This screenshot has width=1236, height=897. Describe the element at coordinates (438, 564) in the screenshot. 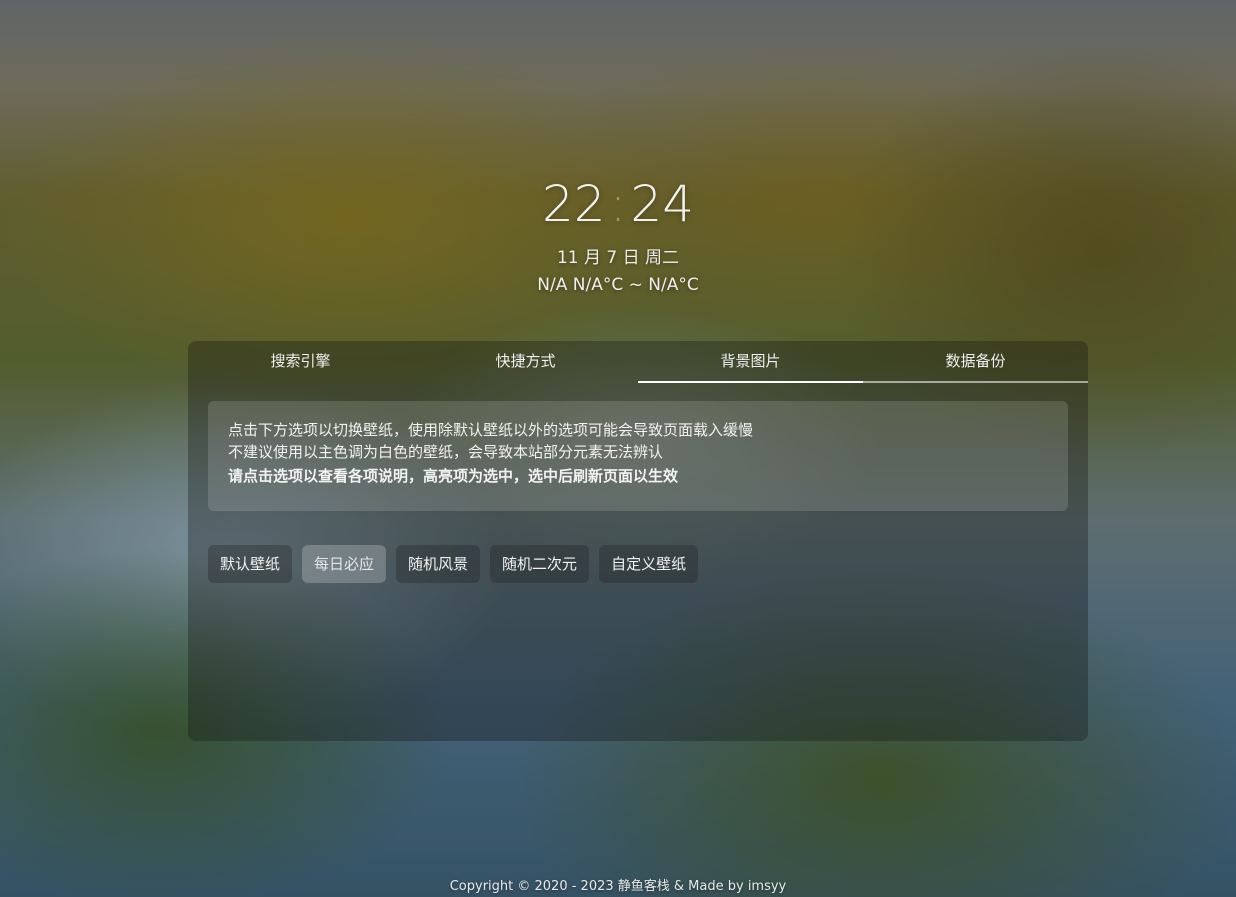

I see `option-random-scenery: 随机风景` at that location.